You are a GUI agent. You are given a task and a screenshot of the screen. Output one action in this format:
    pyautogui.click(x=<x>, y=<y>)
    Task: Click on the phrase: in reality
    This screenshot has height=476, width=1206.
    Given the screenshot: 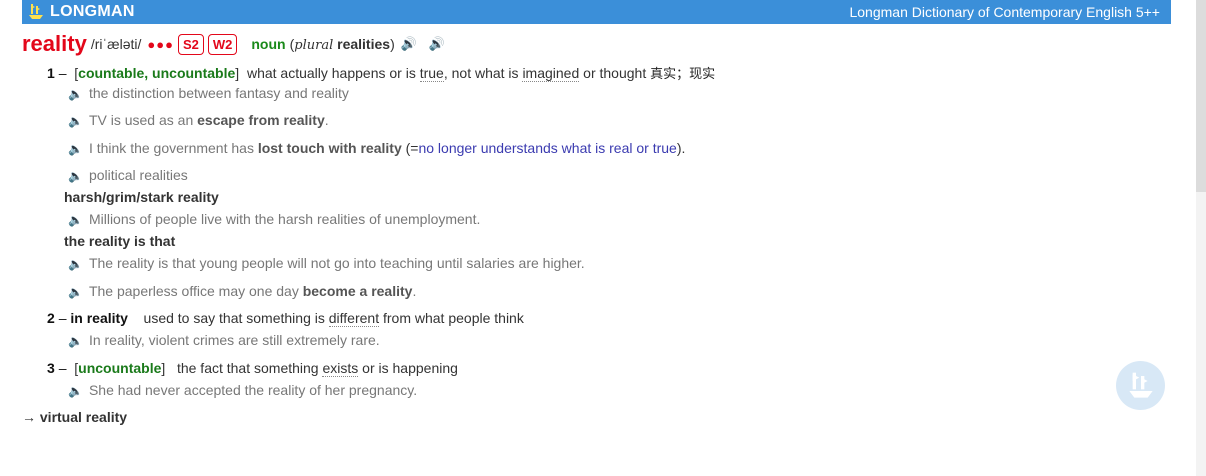 What is the action you would take?
    pyautogui.click(x=99, y=318)
    